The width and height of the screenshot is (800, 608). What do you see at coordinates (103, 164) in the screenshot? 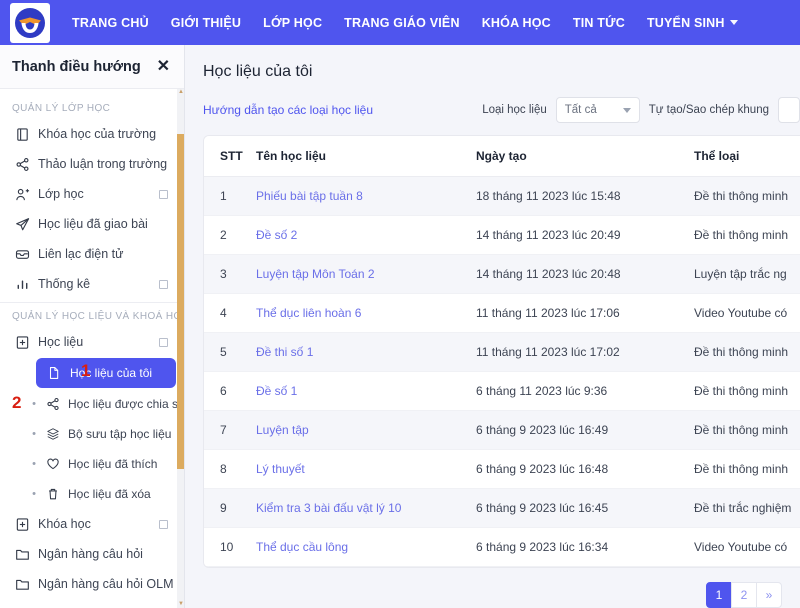
I see `sidebar-item-label: Thảo luận trong trường` at bounding box center [103, 164].